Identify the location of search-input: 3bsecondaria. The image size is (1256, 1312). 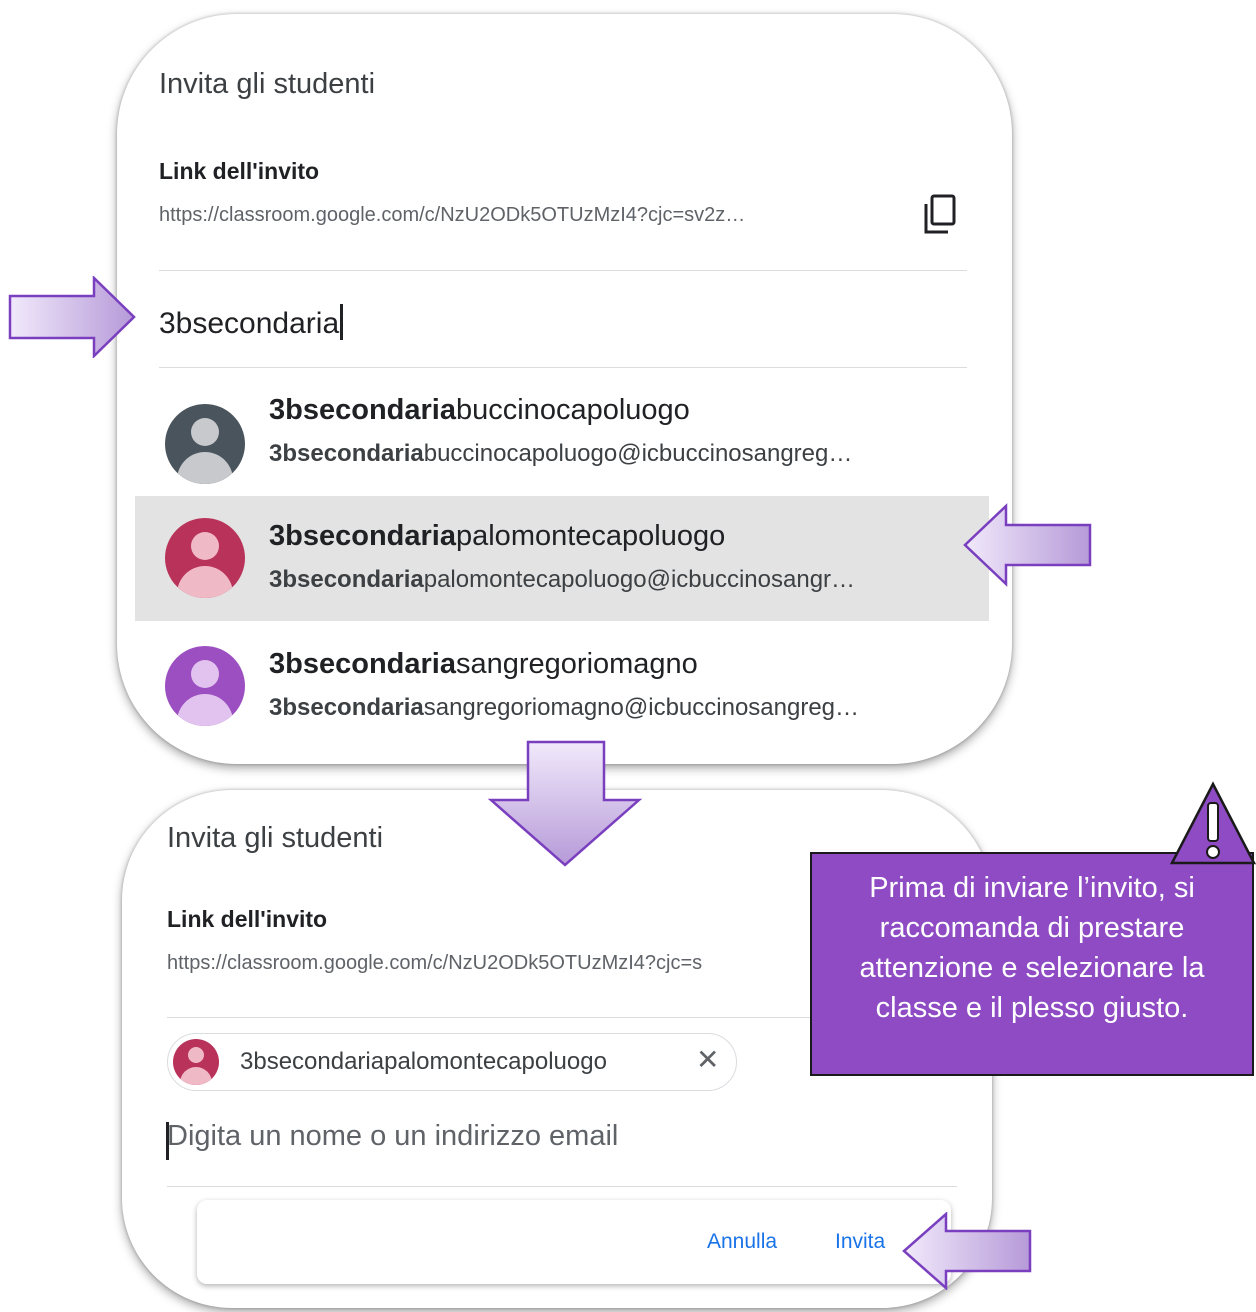
(251, 322).